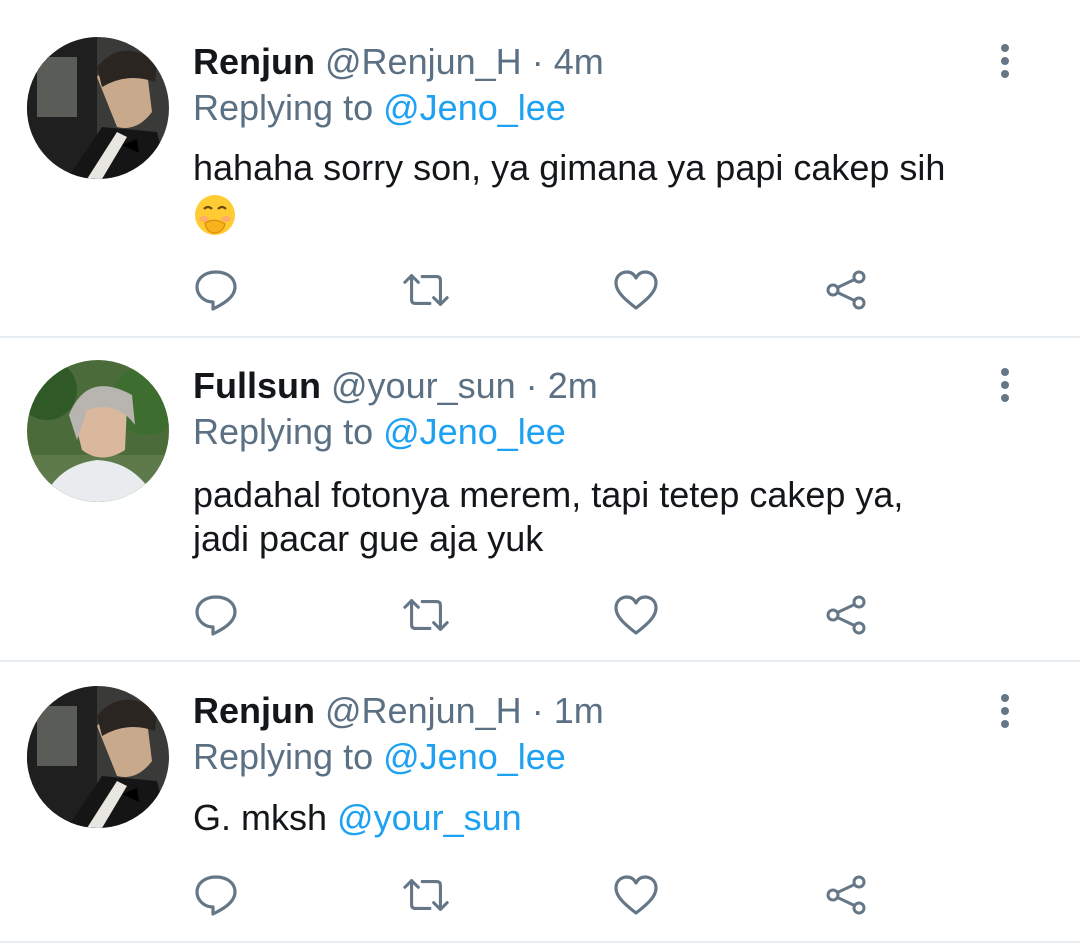  Describe the element at coordinates (257, 385) in the screenshot. I see `display-name: Fullsun` at that location.